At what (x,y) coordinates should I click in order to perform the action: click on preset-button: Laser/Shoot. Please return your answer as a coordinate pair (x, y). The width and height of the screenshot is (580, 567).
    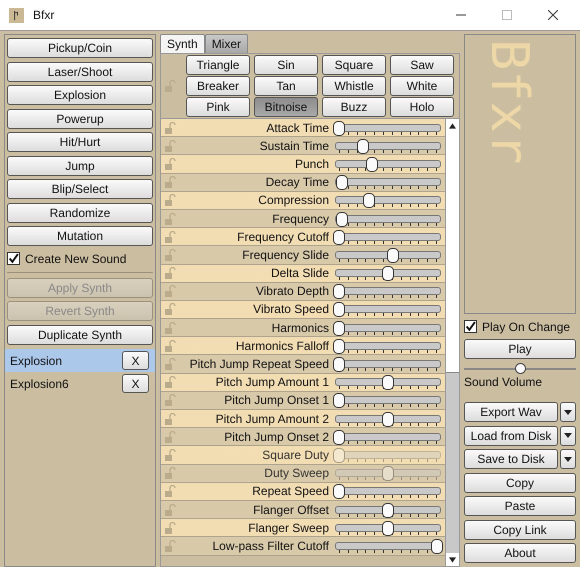
    Looking at the image, I should click on (80, 72).